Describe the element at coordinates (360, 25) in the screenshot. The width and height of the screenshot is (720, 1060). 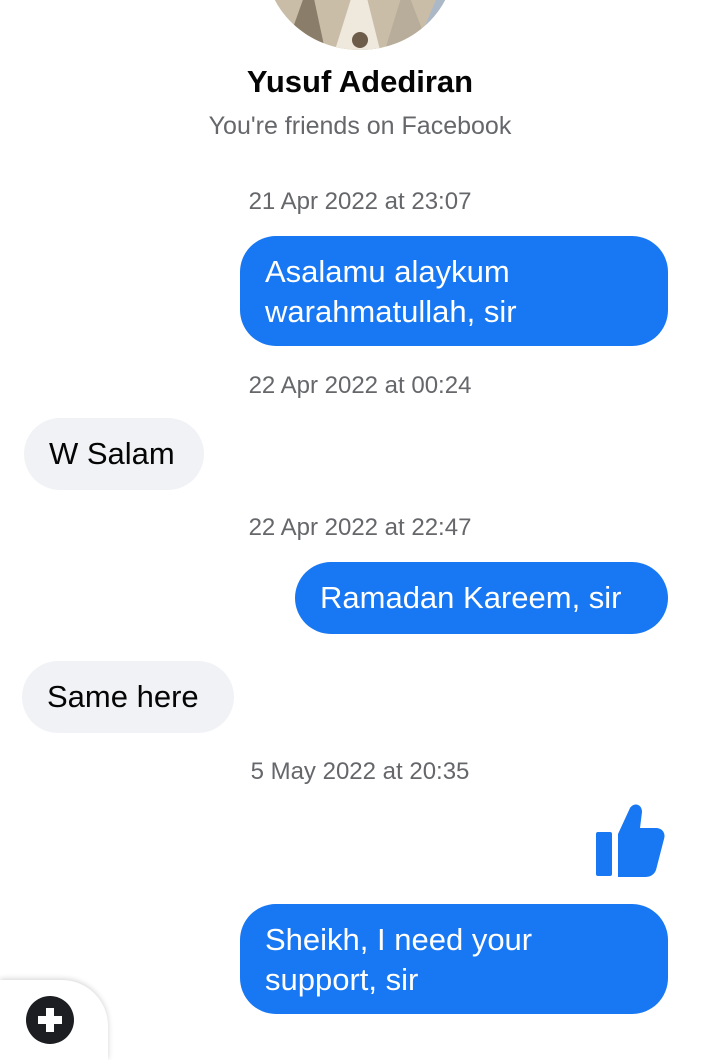
I see `contact-avatar` at that location.